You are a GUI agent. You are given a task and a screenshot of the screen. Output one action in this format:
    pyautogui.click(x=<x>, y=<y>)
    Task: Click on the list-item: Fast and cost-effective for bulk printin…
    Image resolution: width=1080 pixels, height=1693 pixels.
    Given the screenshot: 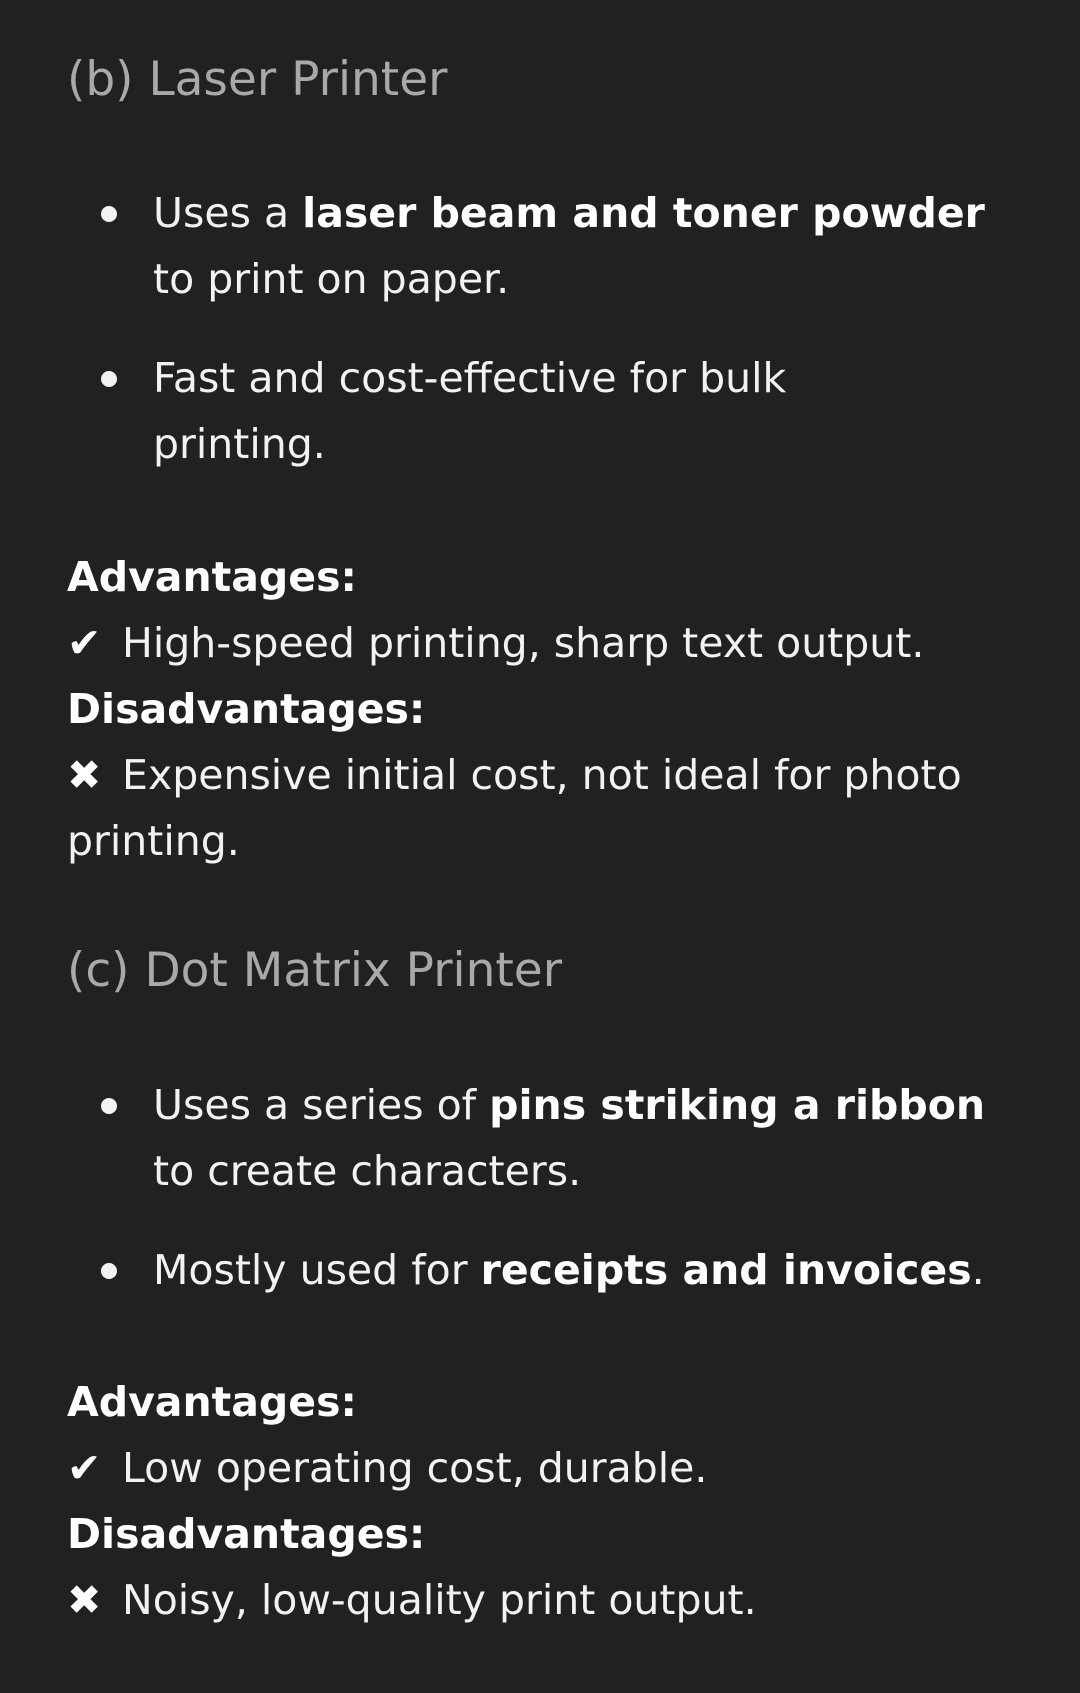 What is the action you would take?
    pyautogui.click(x=540, y=411)
    